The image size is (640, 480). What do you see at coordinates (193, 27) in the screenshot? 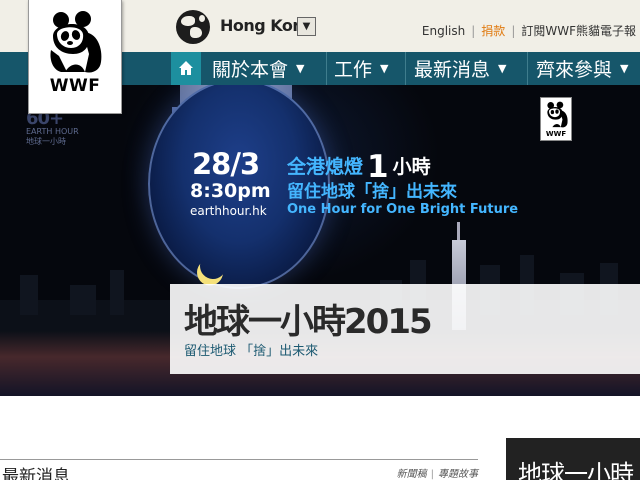
I see `globe-icon` at bounding box center [193, 27].